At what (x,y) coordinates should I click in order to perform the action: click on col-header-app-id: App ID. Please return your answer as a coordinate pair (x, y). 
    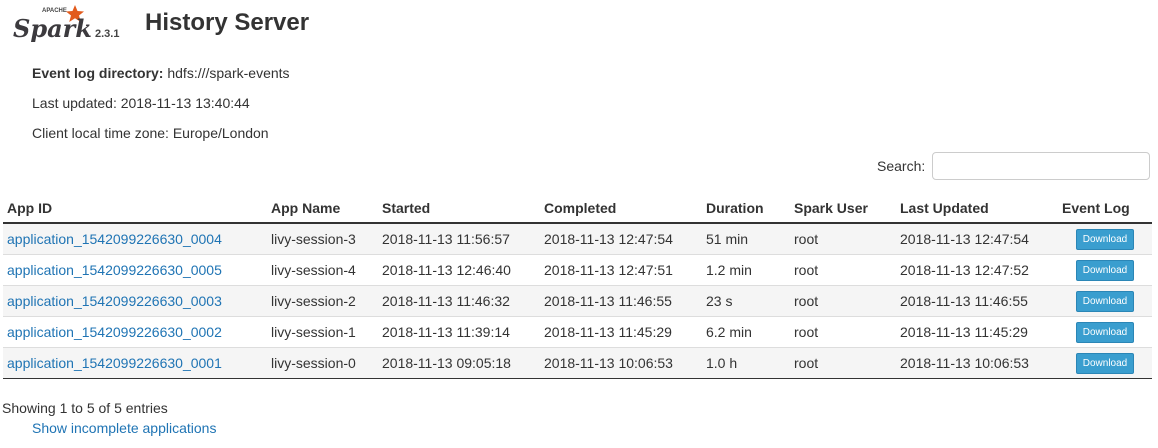
    Looking at the image, I should click on (135, 208).